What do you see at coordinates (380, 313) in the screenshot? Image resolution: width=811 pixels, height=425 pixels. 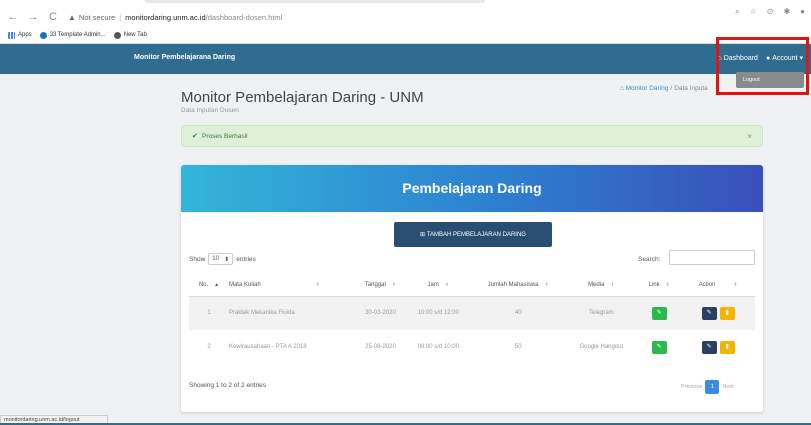 I see `cell-tanggal: 30-03-2020` at bounding box center [380, 313].